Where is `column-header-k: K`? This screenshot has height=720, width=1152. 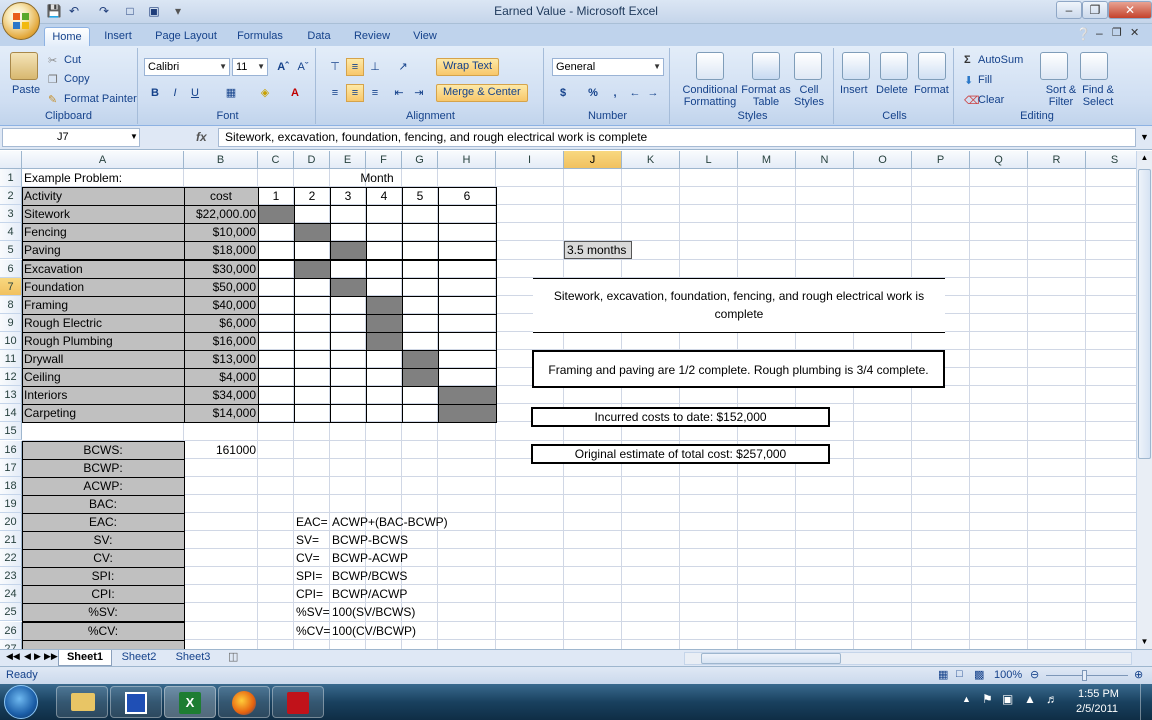 column-header-k: K is located at coordinates (651, 160).